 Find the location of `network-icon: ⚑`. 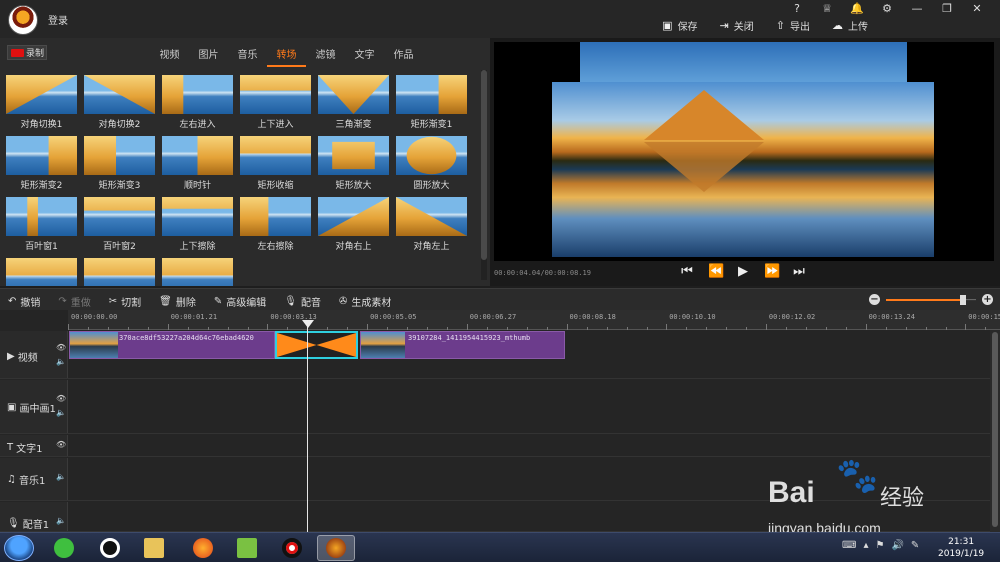

network-icon: ⚑ is located at coordinates (879, 545).